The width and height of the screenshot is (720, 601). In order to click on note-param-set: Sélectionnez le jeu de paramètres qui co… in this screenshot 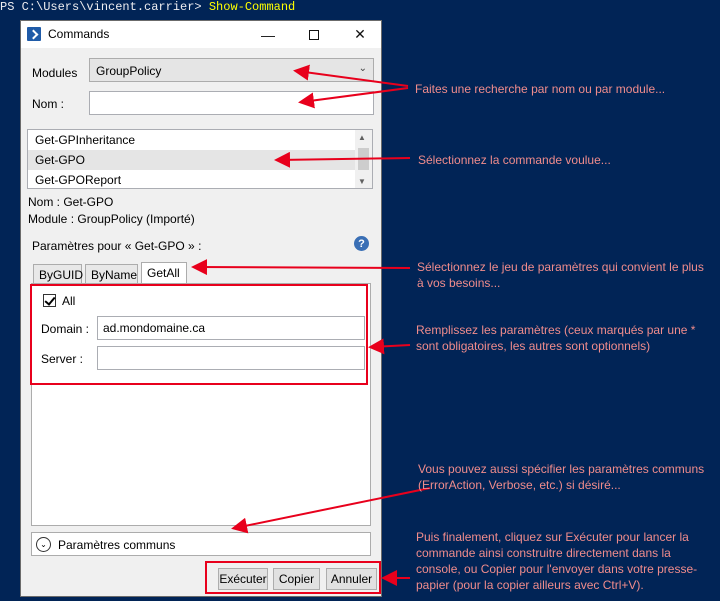, I will do `click(560, 275)`.